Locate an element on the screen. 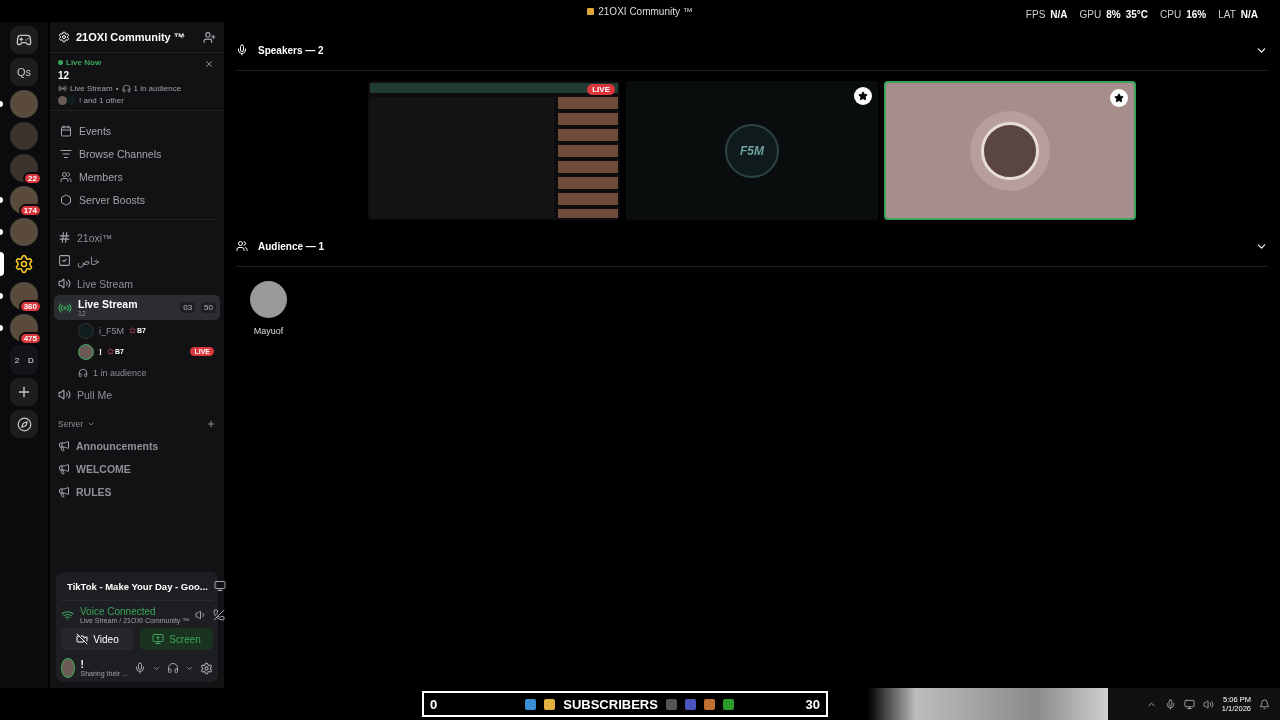  discord-logo-icon is located at coordinates (24, 40).